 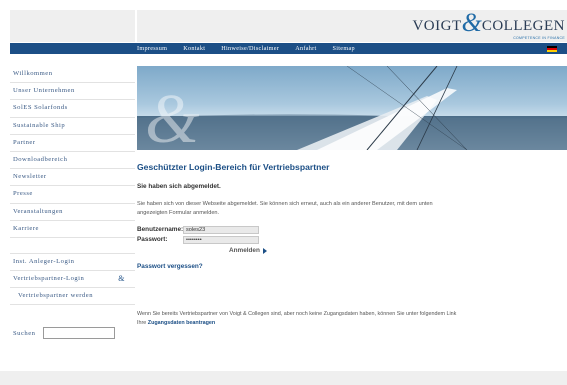 I want to click on sidebar-item-sustainable-ship: Sustainable Ship, so click(x=72, y=126).